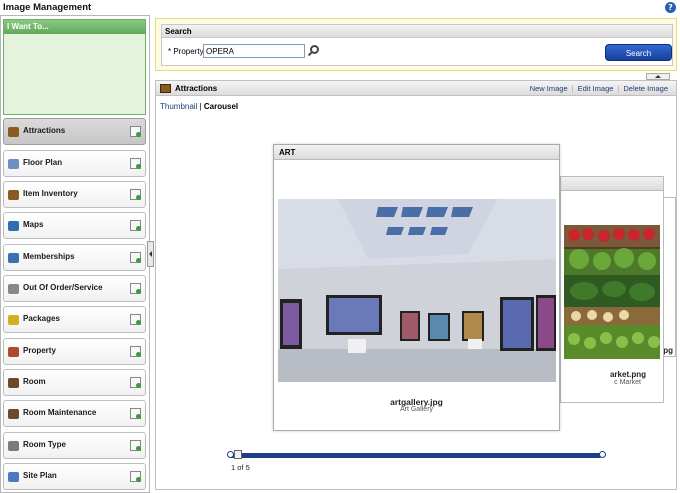  Describe the element at coordinates (13, 320) in the screenshot. I see `packages-icon` at that location.